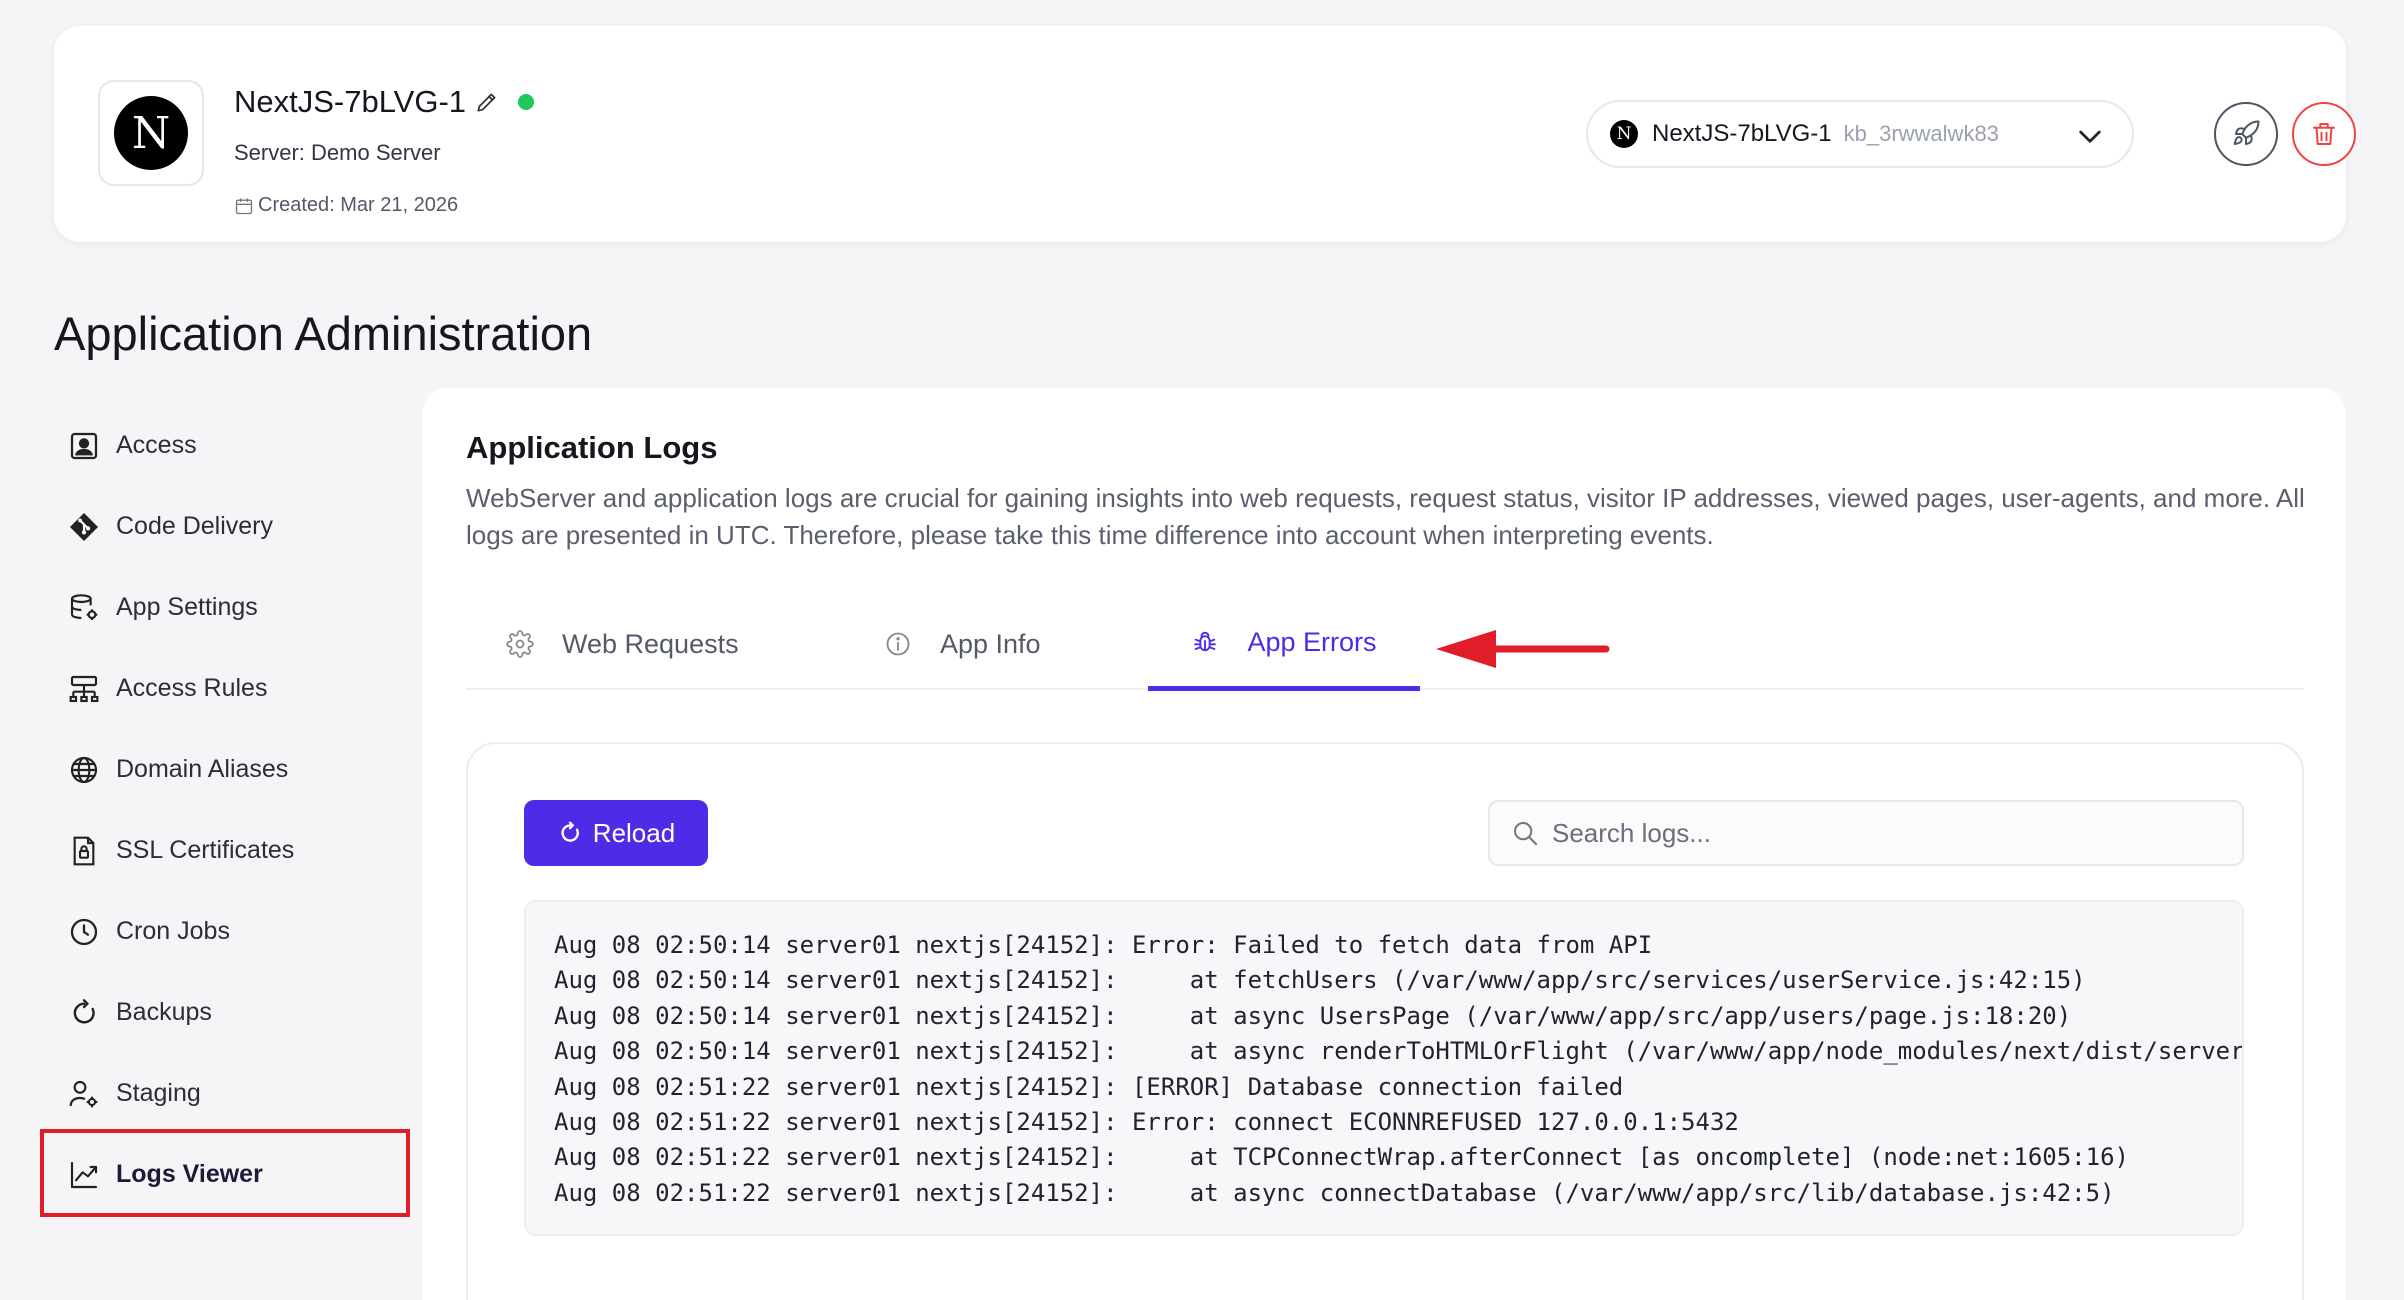 This screenshot has height=1300, width=2404. Describe the element at coordinates (164, 1012) in the screenshot. I see `sidebar-item-label: Backups` at that location.